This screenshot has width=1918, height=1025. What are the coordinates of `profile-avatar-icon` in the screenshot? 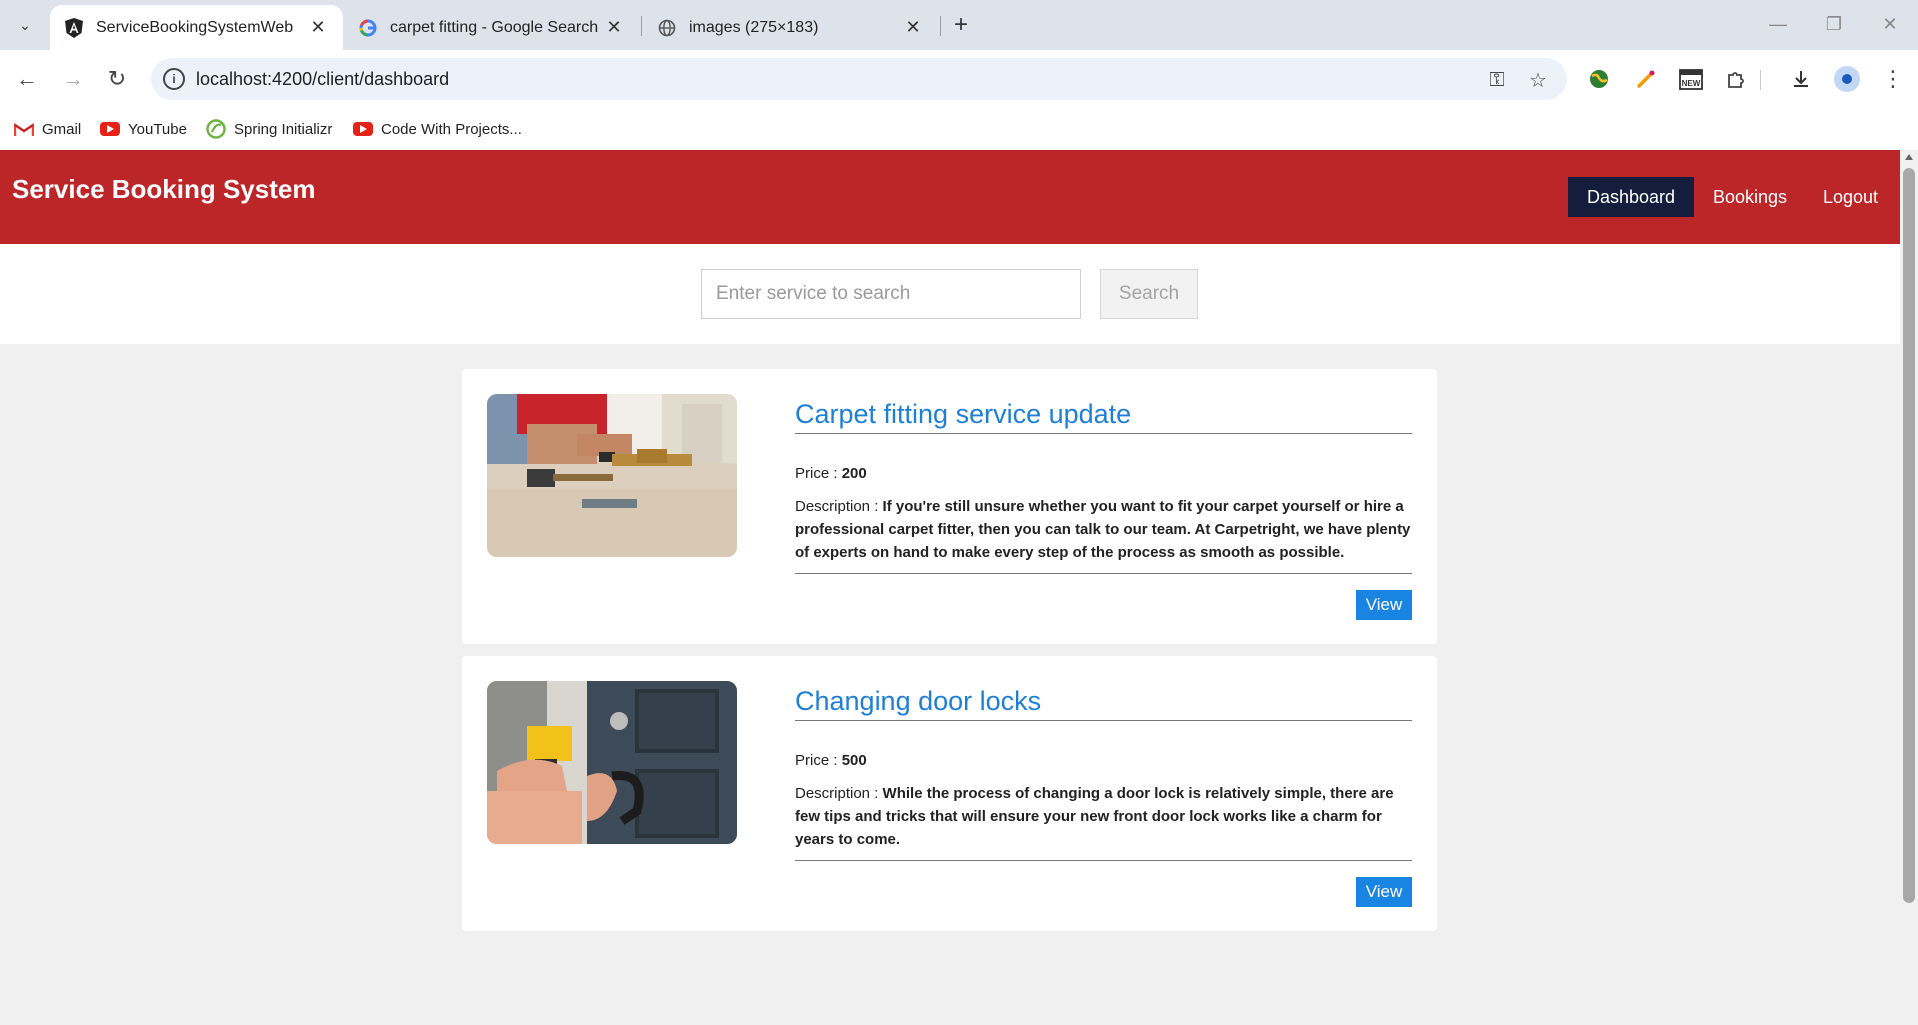 It's located at (1847, 79).